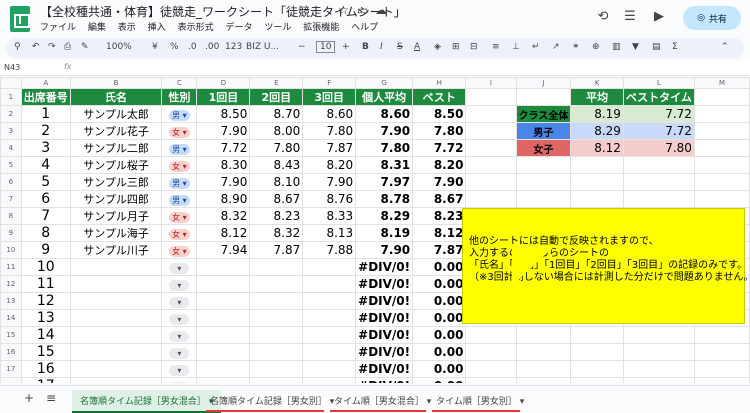 The height and width of the screenshot is (413, 750). Describe the element at coordinates (179, 97) in the screenshot. I see `header-cell: 性別` at that location.